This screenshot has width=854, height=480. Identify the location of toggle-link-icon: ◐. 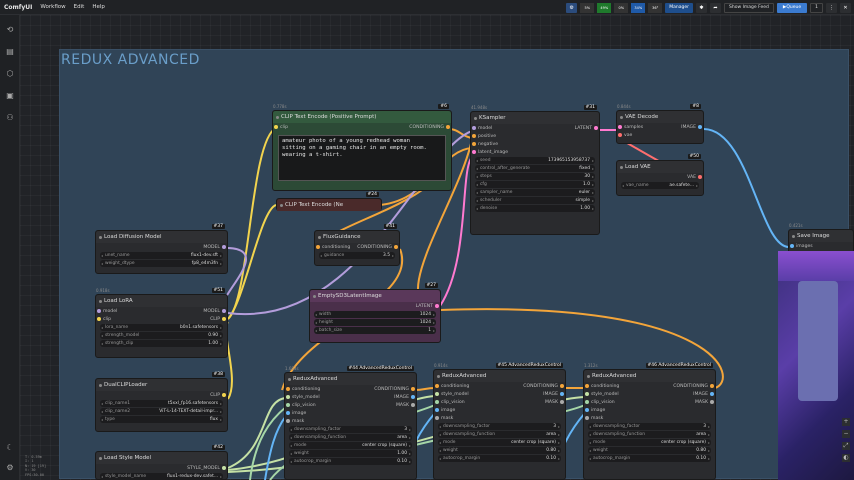
(846, 458).